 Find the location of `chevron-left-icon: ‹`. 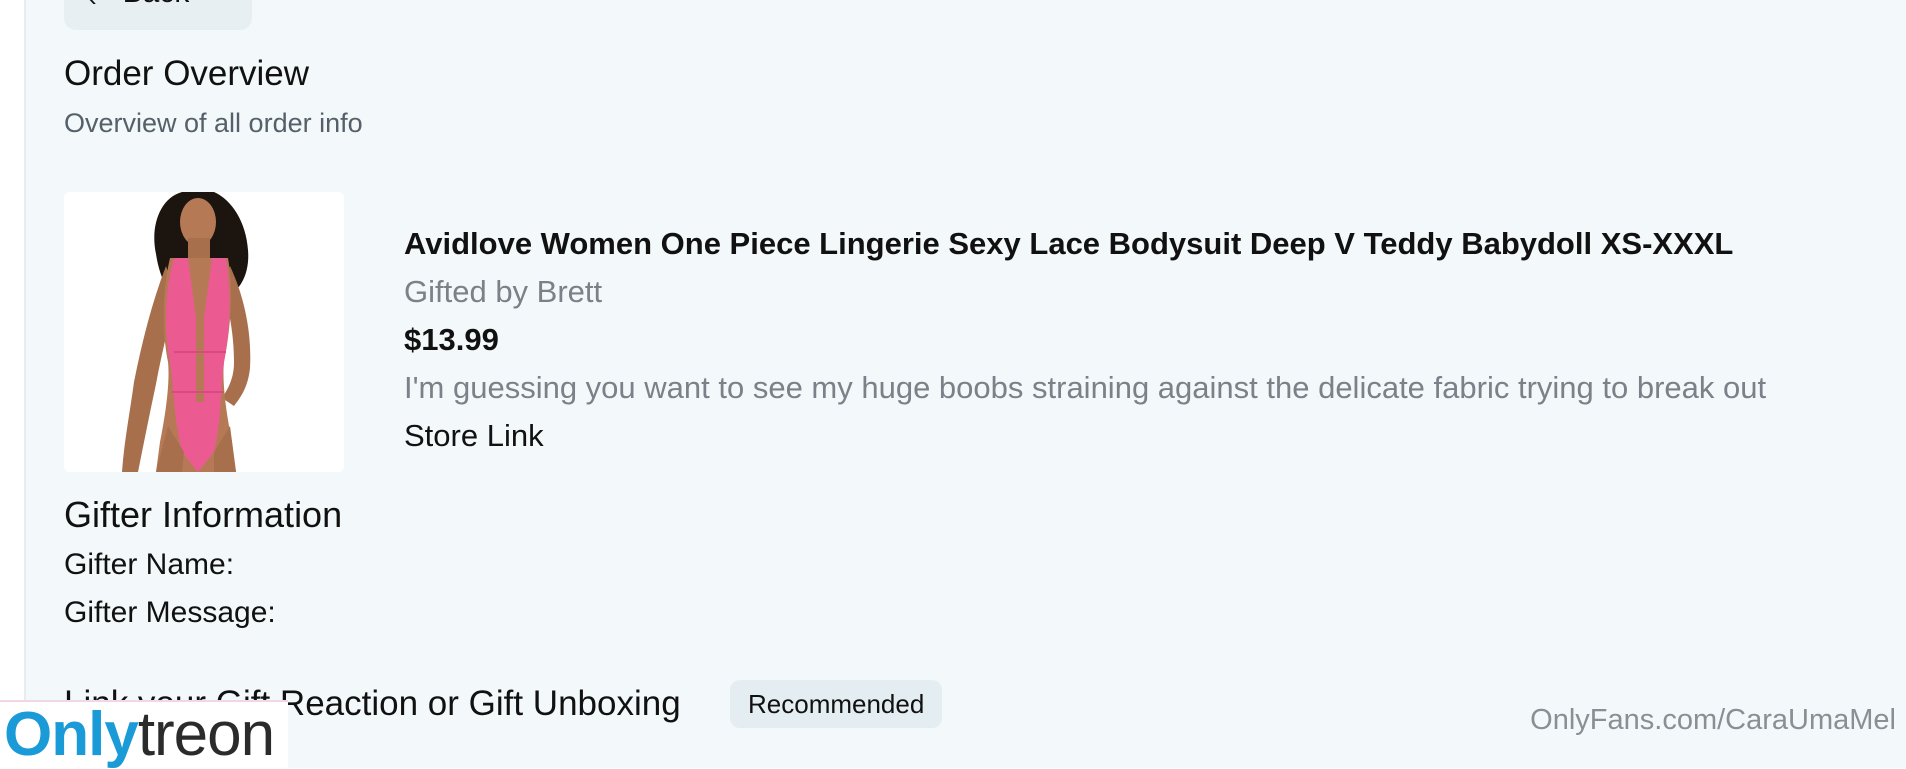

chevron-left-icon: ‹ is located at coordinates (92, 5).